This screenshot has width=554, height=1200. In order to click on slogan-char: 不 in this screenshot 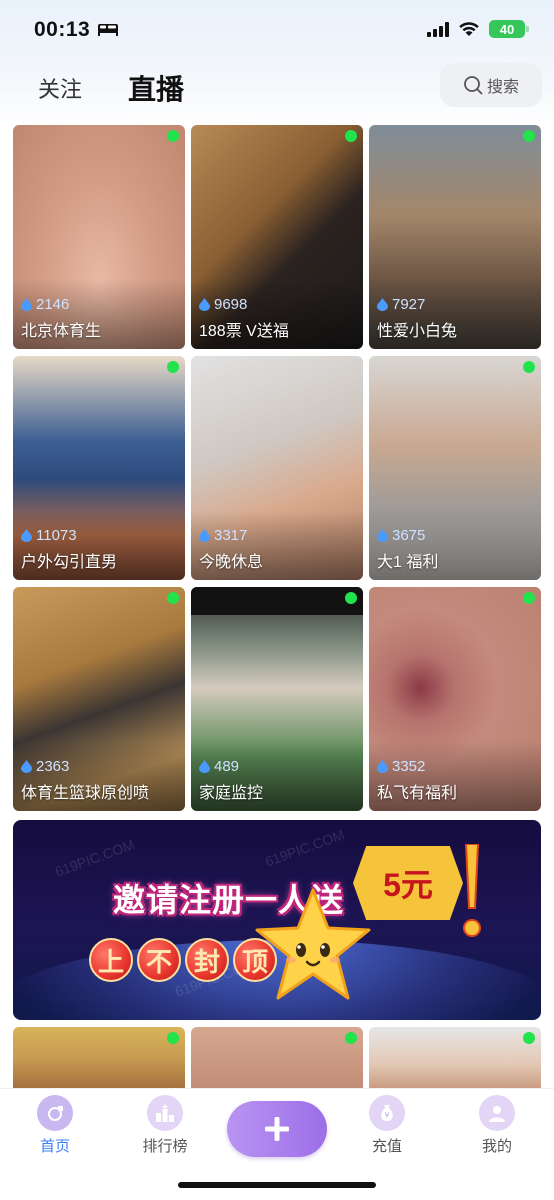, I will do `click(159, 960)`.